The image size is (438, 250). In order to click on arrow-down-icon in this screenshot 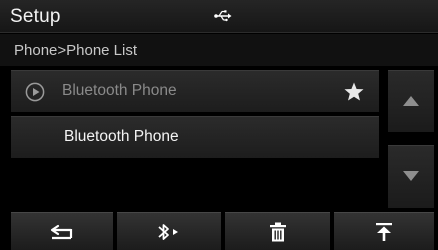, I will do `click(411, 176)`.